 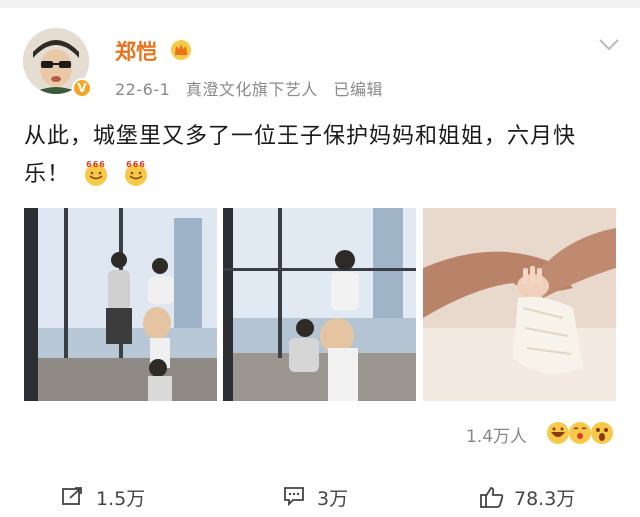 What do you see at coordinates (120, 304) in the screenshot?
I see `family-window-photo` at bounding box center [120, 304].